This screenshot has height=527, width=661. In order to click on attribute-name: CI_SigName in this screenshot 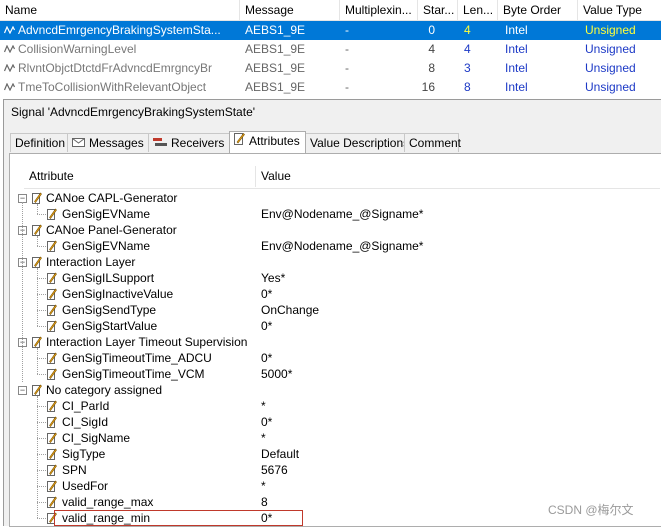, I will do `click(96, 438)`.